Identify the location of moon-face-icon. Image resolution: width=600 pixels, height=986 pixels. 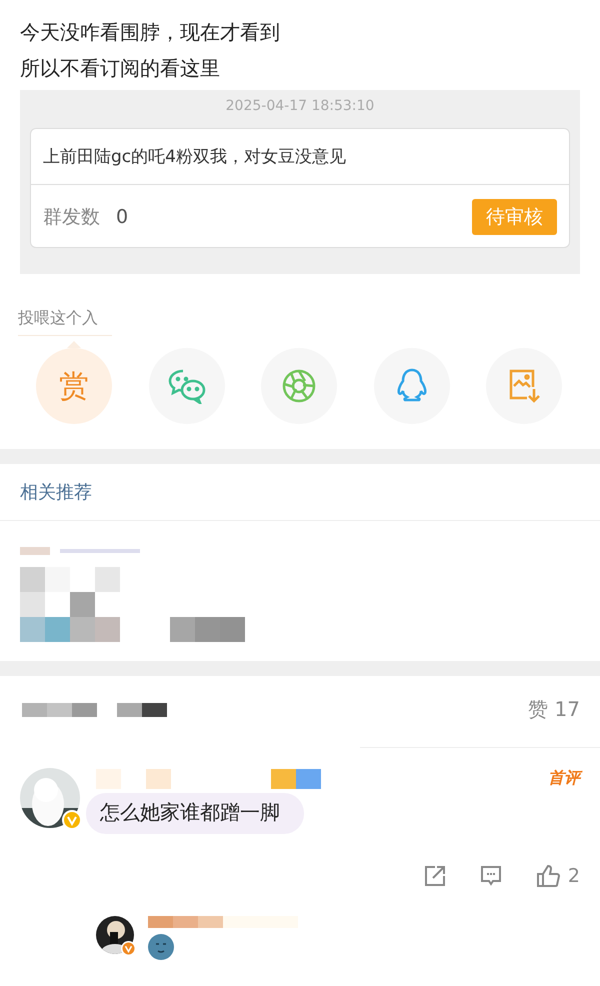
(161, 947).